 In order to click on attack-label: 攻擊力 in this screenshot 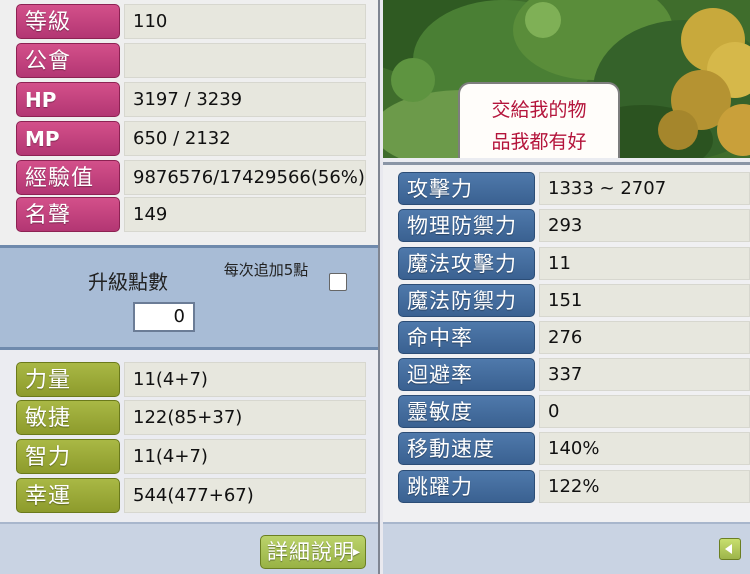, I will do `click(466, 188)`.